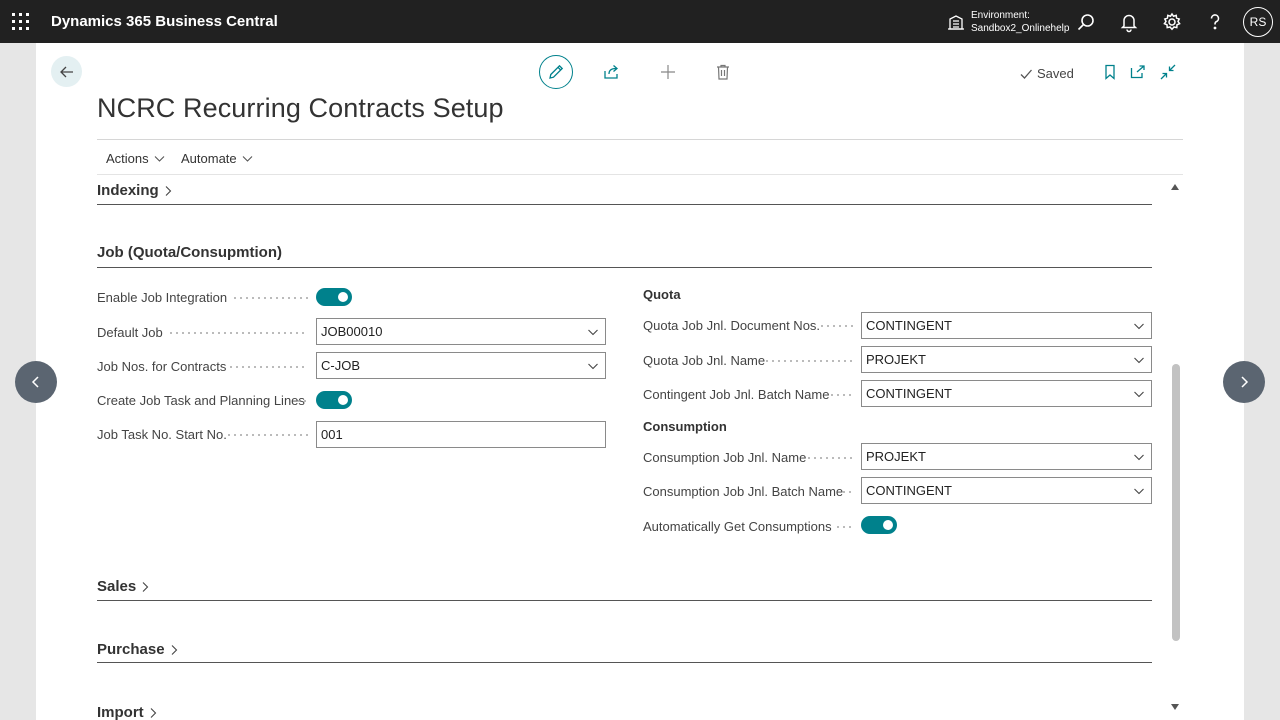 This screenshot has width=1280, height=720. Describe the element at coordinates (732, 325) in the screenshot. I see `quota-doc-nos-label: Quota Job Jnl. Document Nos.` at that location.